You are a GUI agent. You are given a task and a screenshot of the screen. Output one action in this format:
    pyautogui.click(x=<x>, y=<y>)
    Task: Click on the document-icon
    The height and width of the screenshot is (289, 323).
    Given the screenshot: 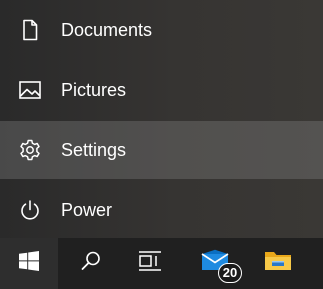 What is the action you would take?
    pyautogui.click(x=30, y=30)
    